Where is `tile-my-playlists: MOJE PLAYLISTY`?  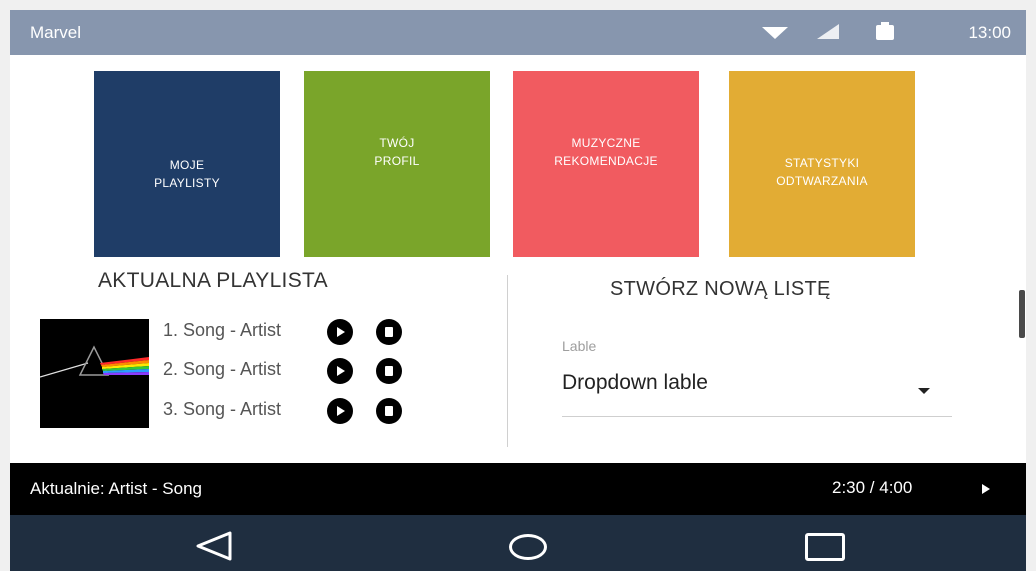 tile-my-playlists: MOJE PLAYLISTY is located at coordinates (187, 164).